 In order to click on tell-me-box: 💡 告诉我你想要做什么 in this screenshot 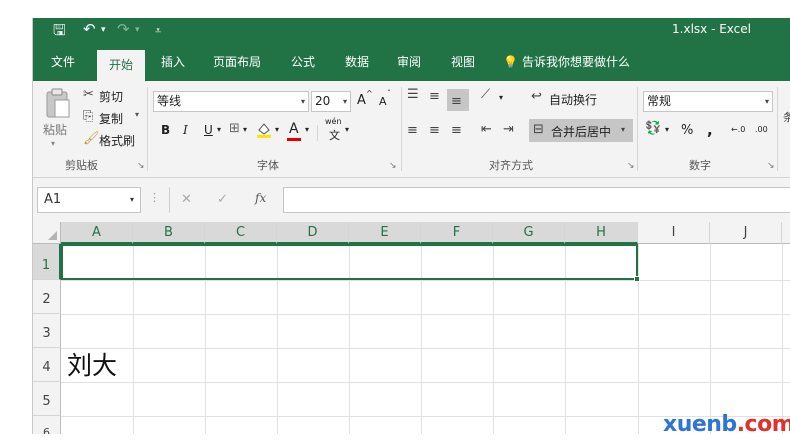, I will do `click(566, 62)`.